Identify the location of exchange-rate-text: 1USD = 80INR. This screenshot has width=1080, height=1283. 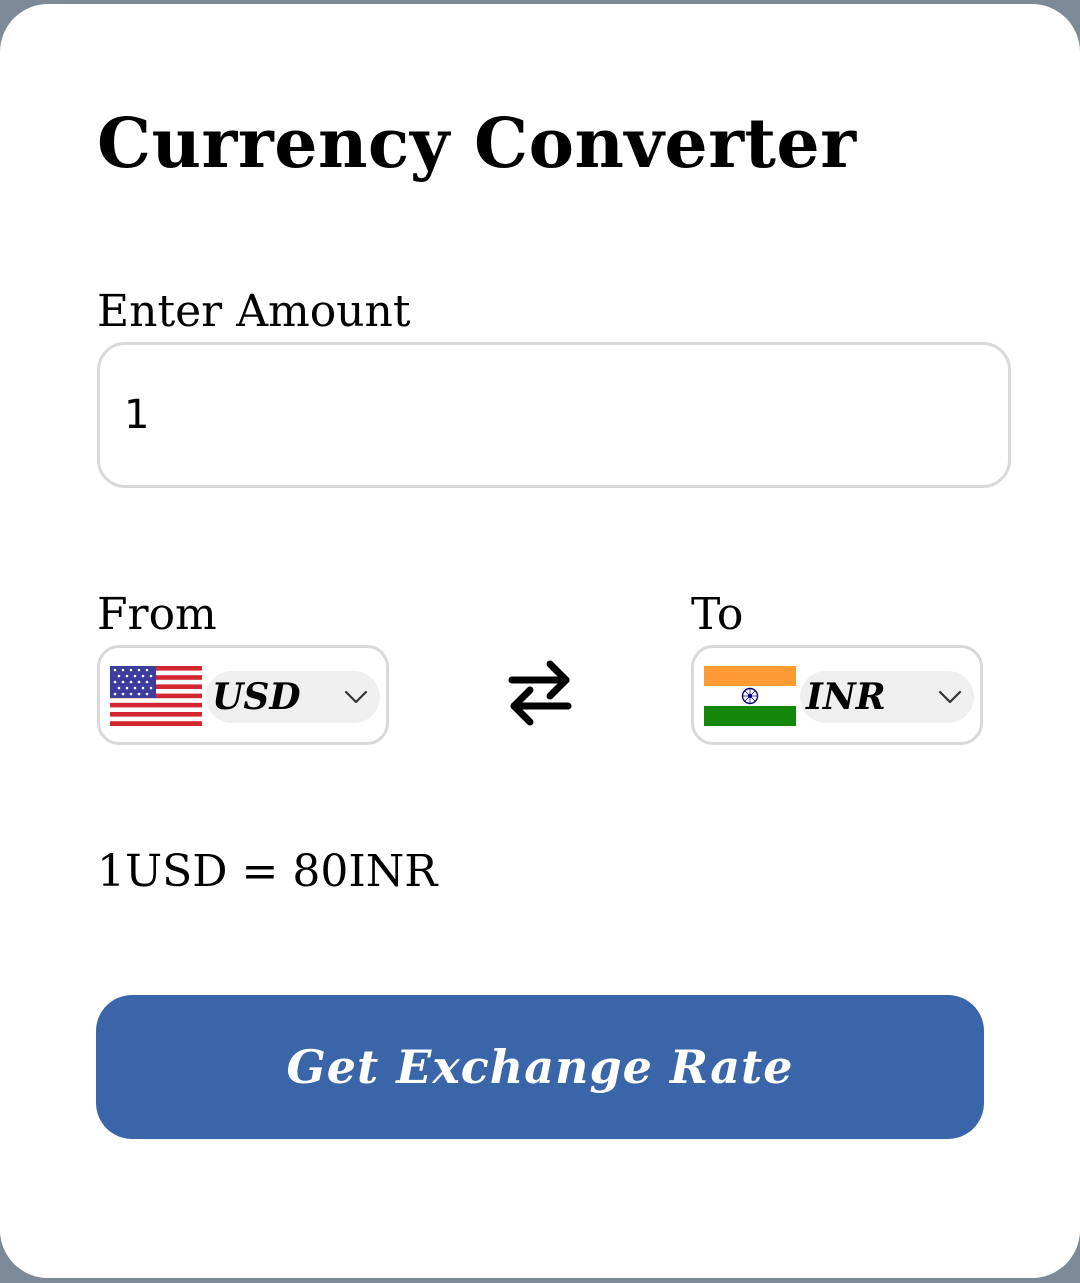
(267, 871).